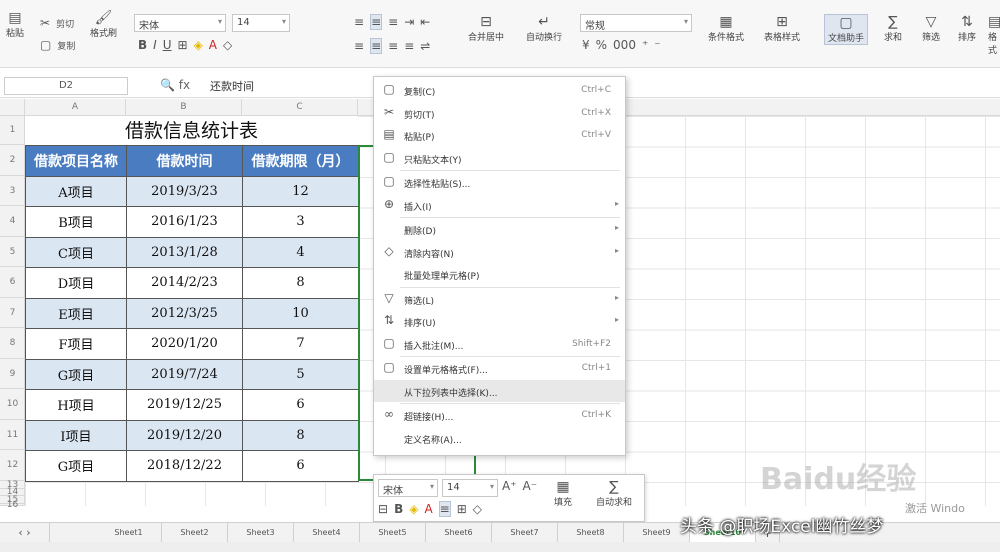 The image size is (1000, 552). I want to click on menu-item: 批量处理单元格(P), so click(499, 274).